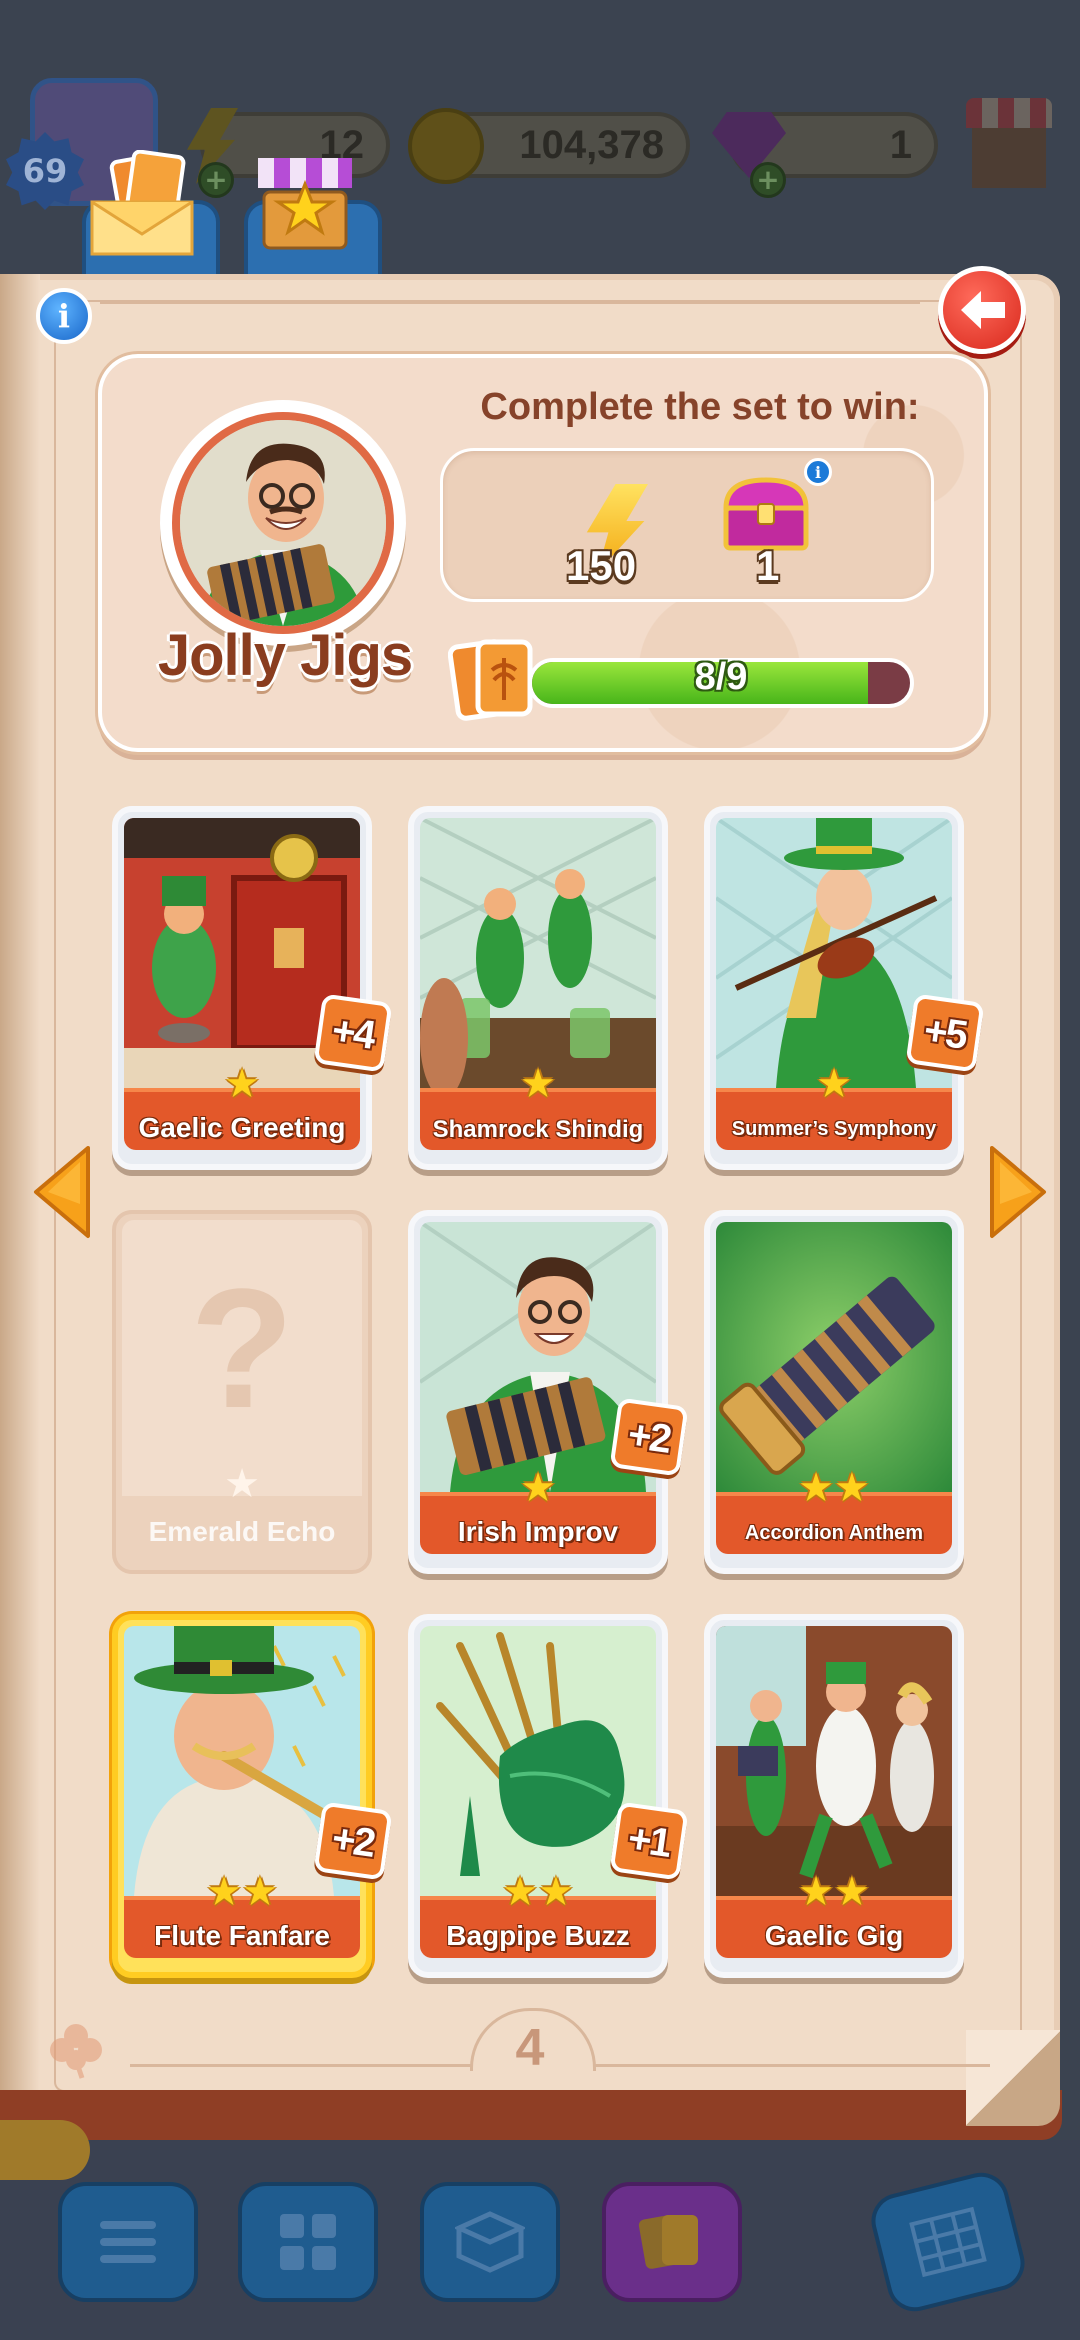  Describe the element at coordinates (242, 1531) in the screenshot. I see `card-name: Emerald Echo` at that location.